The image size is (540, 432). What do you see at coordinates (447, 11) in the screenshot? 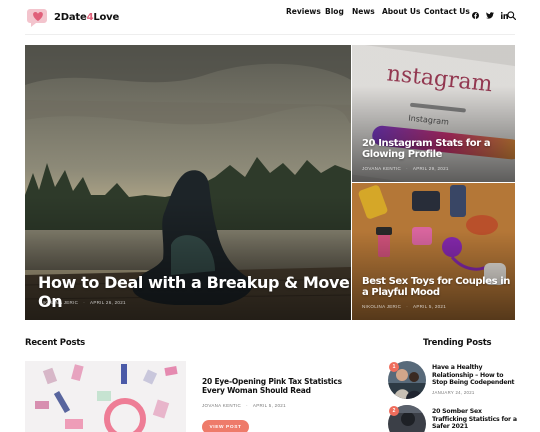
I see `nav-contact-us: Contact Us` at bounding box center [447, 11].